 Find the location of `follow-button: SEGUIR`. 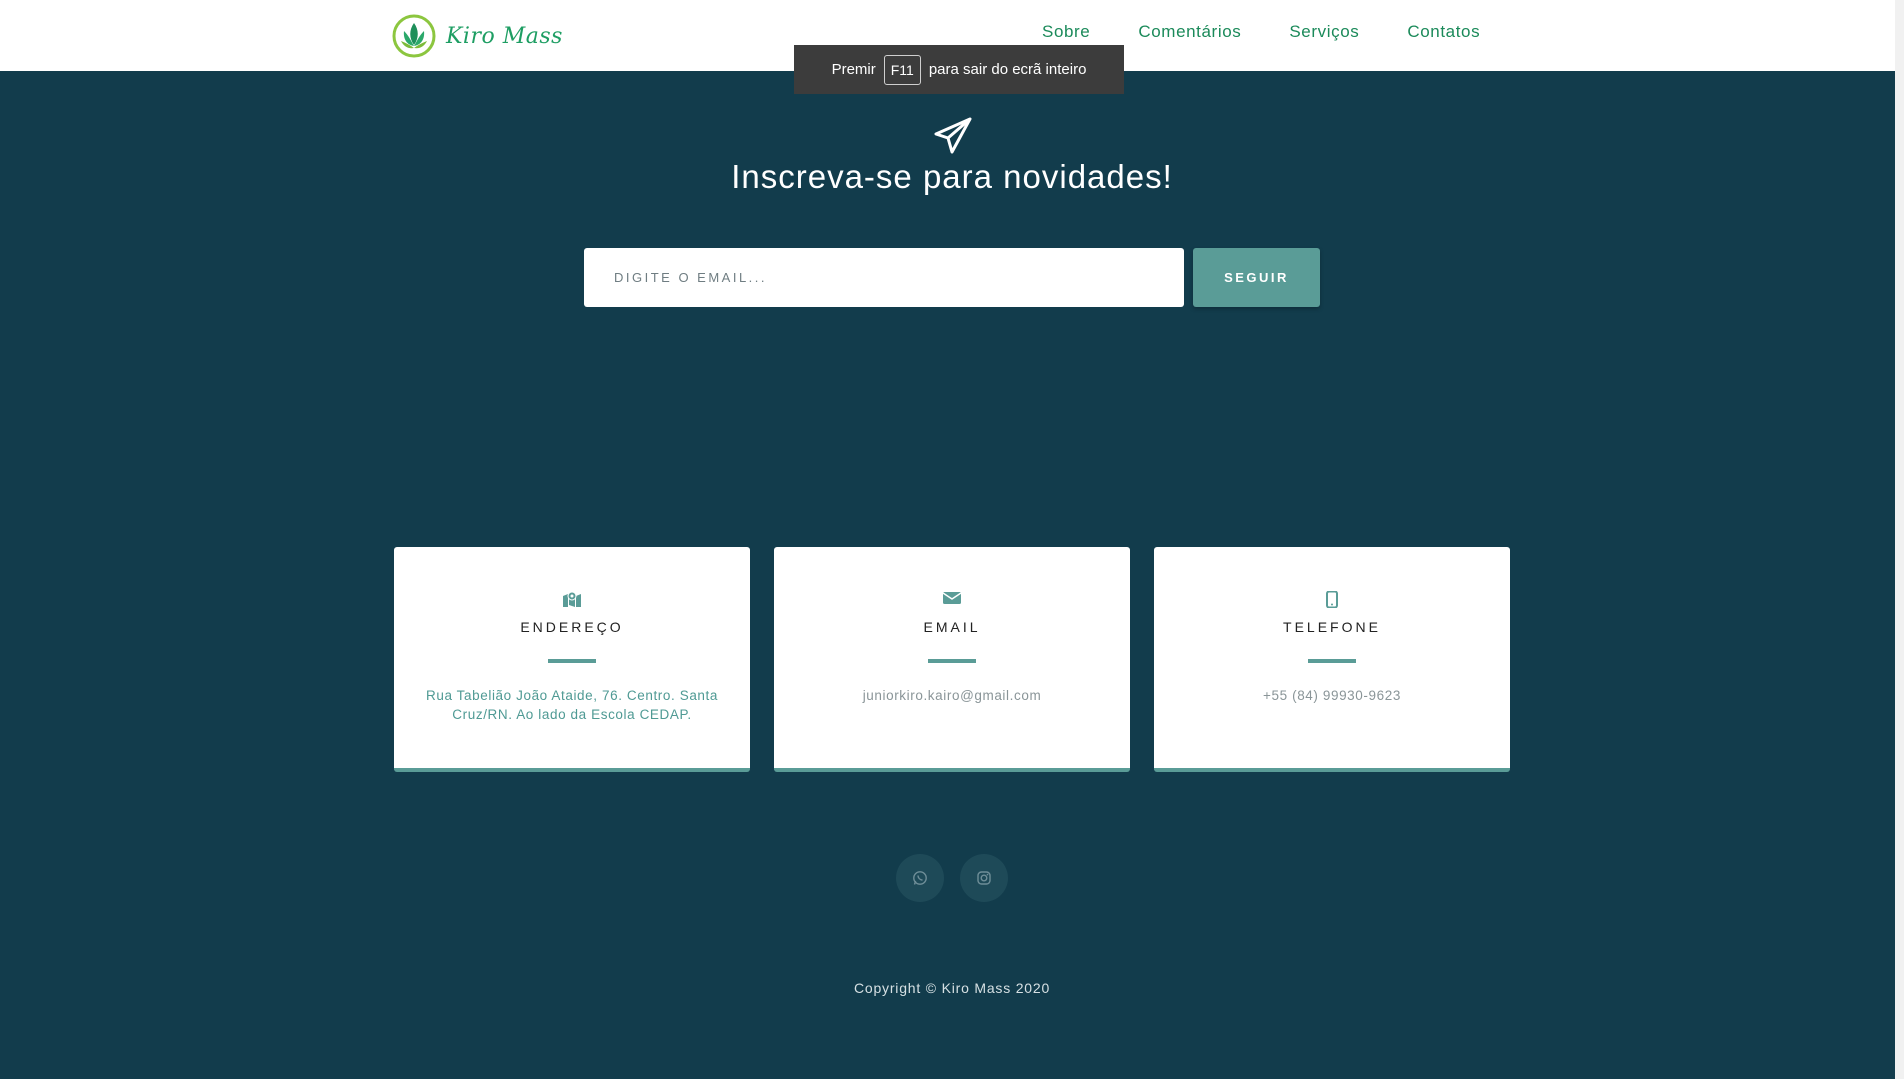

follow-button: SEGUIR is located at coordinates (1256, 277).